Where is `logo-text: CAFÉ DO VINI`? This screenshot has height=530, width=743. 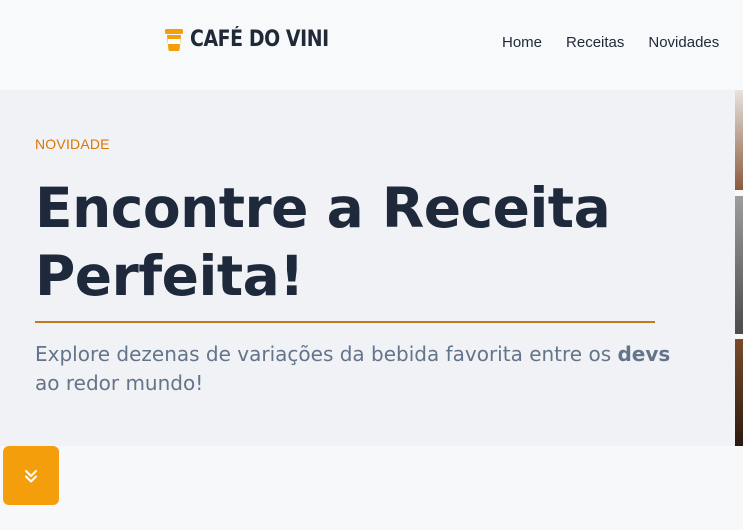 logo-text: CAFÉ DO VINI is located at coordinates (259, 39).